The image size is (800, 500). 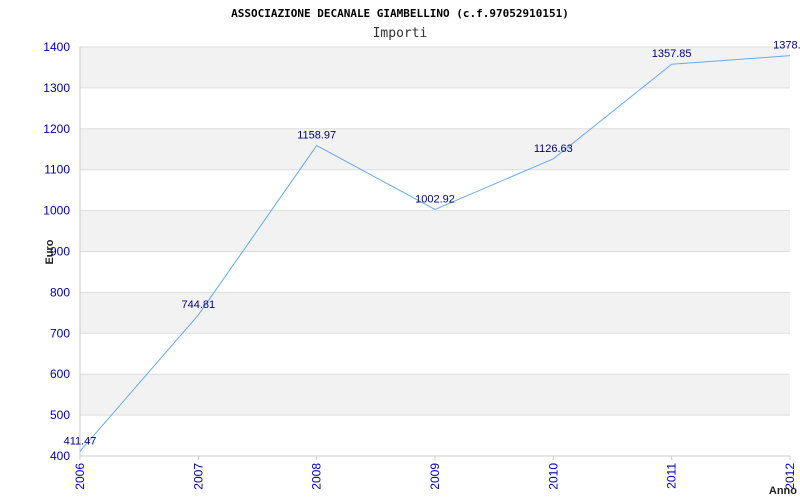 What do you see at coordinates (50, 251) in the screenshot?
I see `y-axis-title: Euro` at bounding box center [50, 251].